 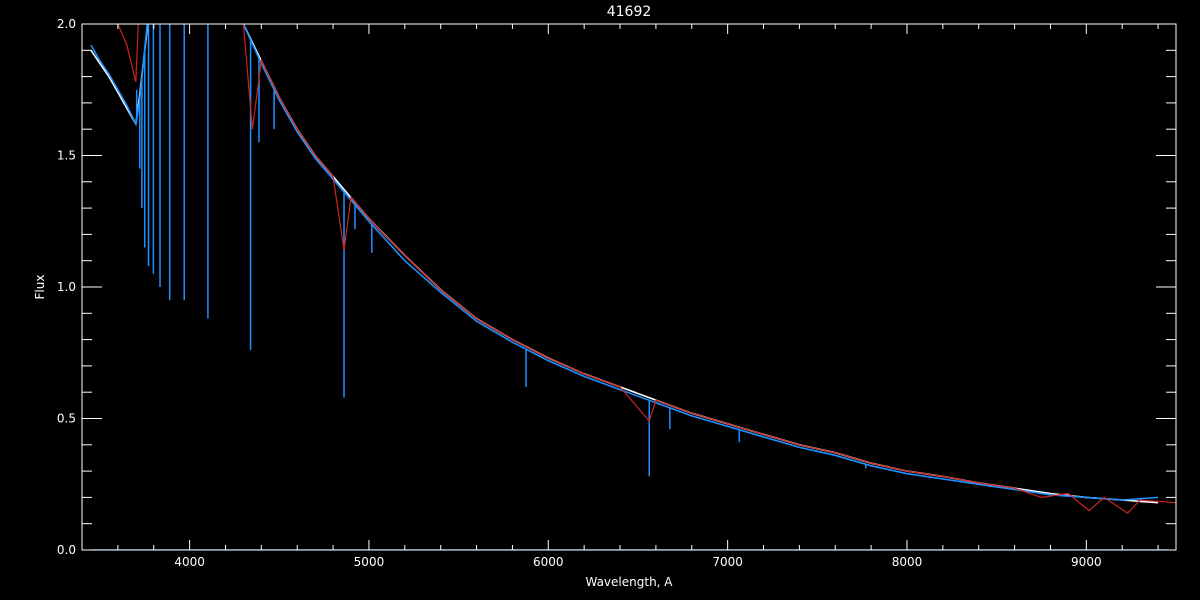 I want to click on chart-title: 41692, so click(x=629, y=12).